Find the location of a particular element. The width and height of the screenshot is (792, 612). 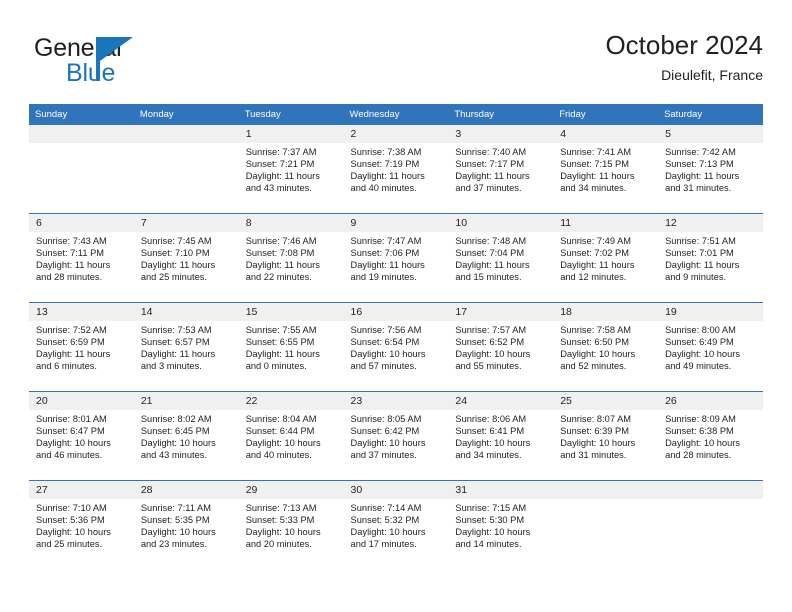

day-detail-line: Sunset: 5:32 PM is located at coordinates (385, 520).